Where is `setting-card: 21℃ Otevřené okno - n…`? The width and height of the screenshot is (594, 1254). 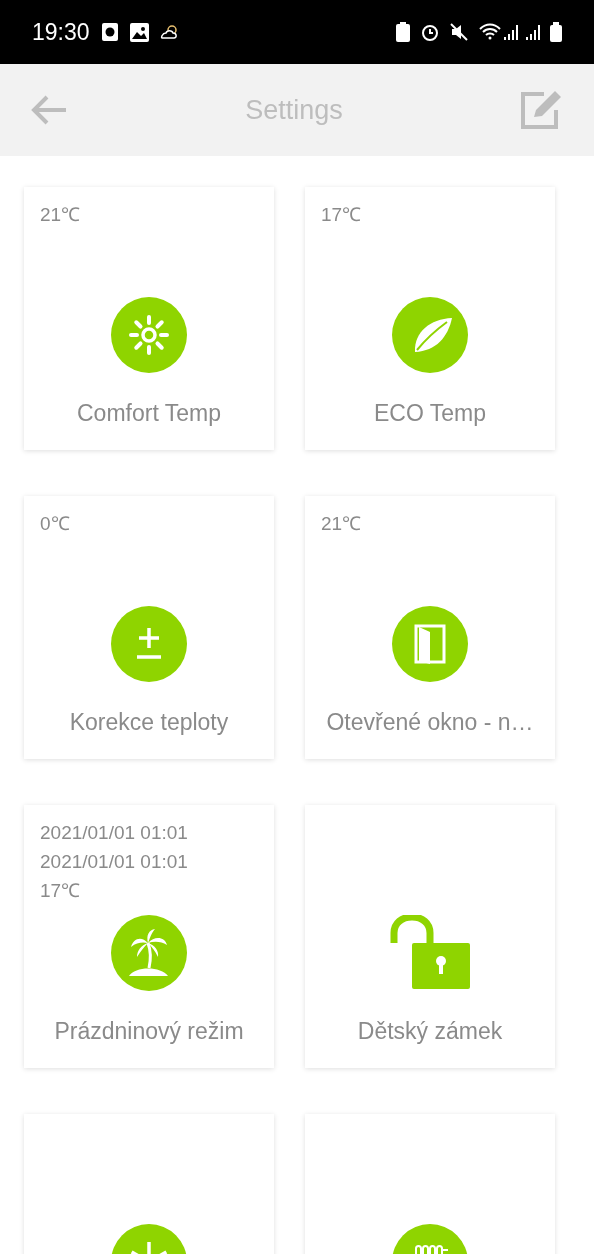 setting-card: 21℃ Otevřené okno - n… is located at coordinates (430, 627).